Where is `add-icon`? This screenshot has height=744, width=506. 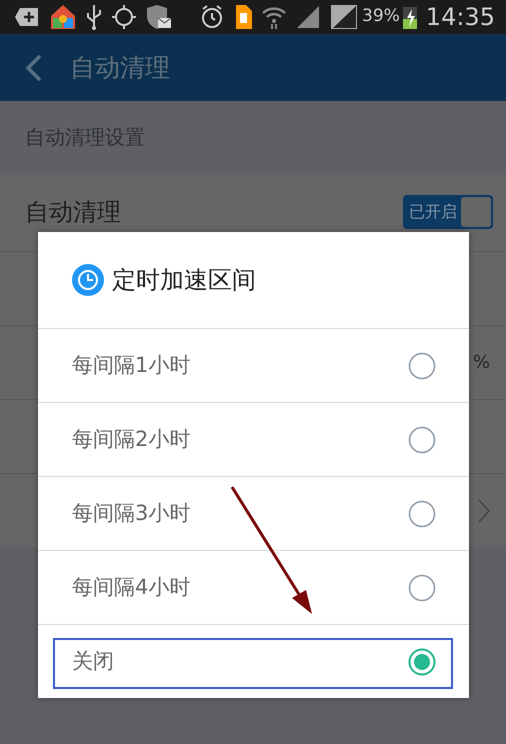 add-icon is located at coordinates (27, 17).